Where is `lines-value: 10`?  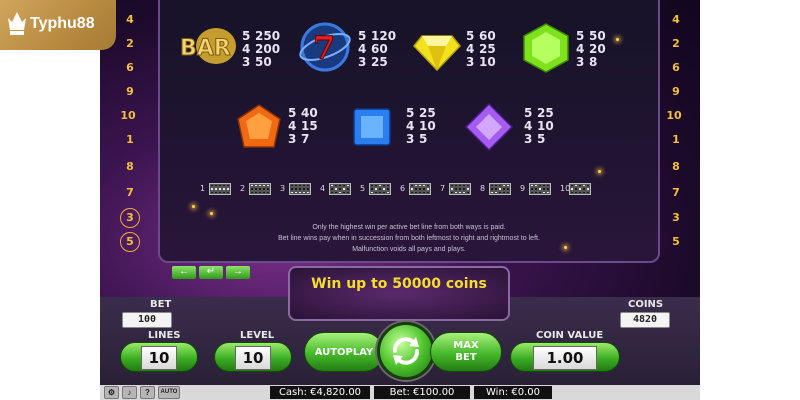
lines-value: 10 is located at coordinates (159, 358).